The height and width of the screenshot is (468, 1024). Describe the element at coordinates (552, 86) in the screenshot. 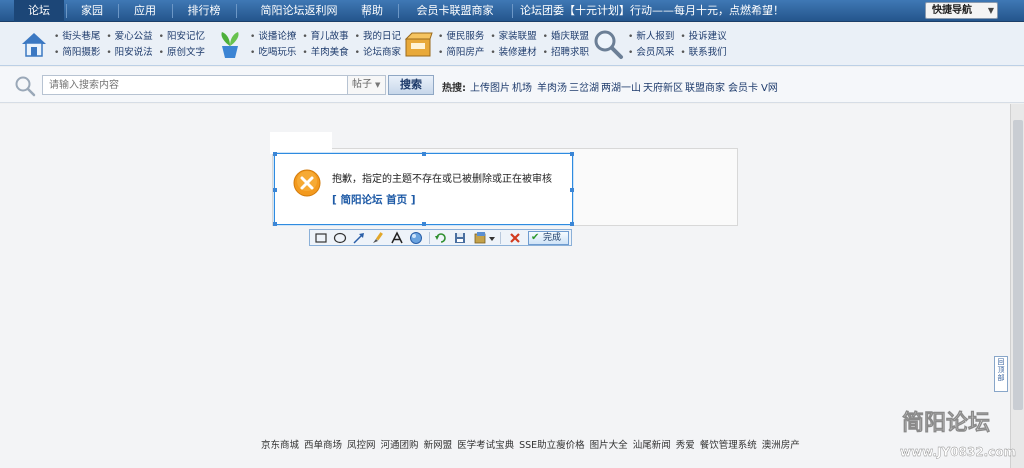

I see `hot-search-link: 羊肉汤` at that location.